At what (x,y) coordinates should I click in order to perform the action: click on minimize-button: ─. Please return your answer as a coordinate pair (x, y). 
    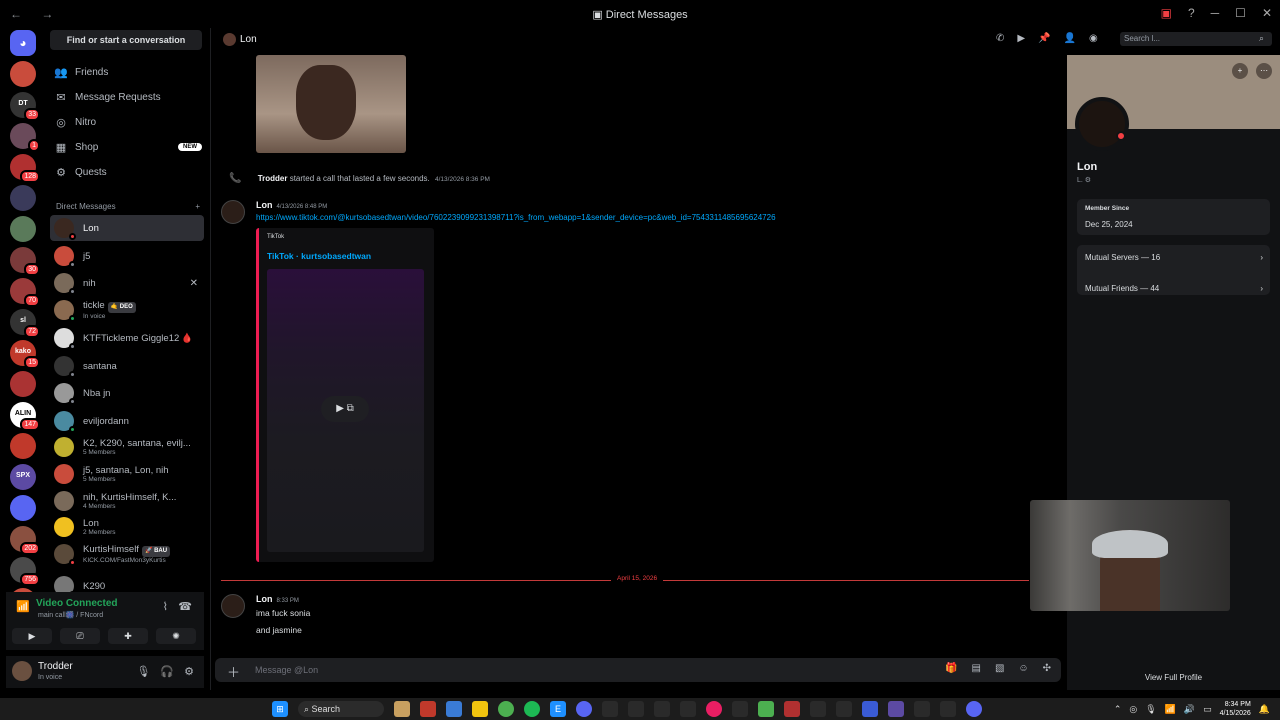
    Looking at the image, I should click on (1215, 13).